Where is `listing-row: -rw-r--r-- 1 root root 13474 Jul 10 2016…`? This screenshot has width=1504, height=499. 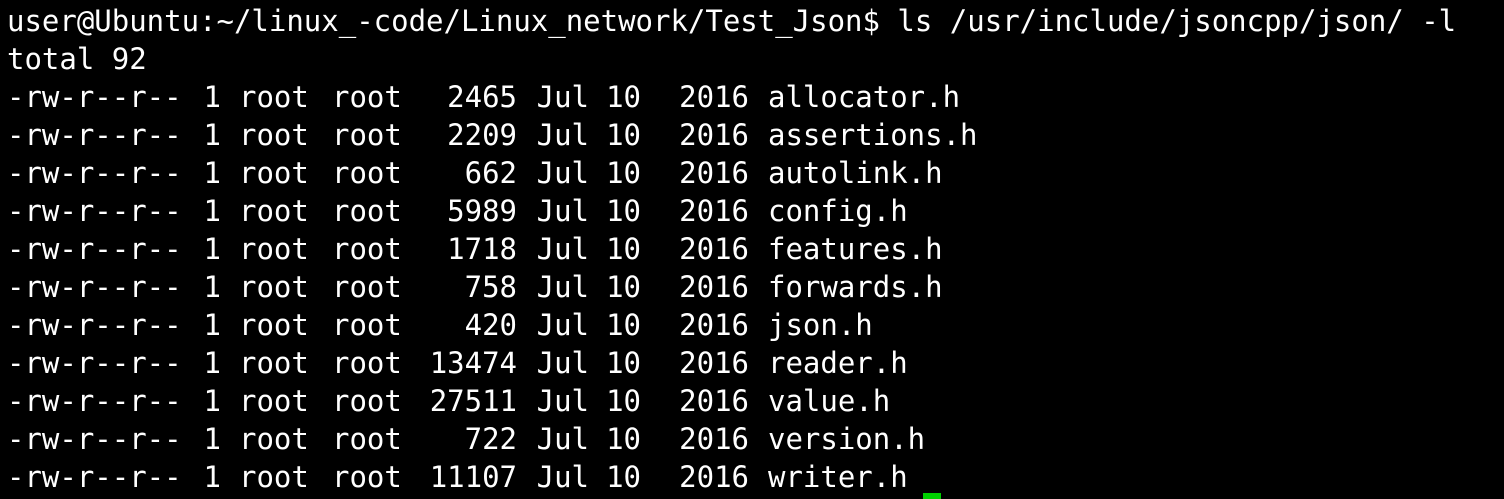
listing-row: -rw-r--r-- 1 root root 13474 Jul 10 2016… is located at coordinates (755, 363).